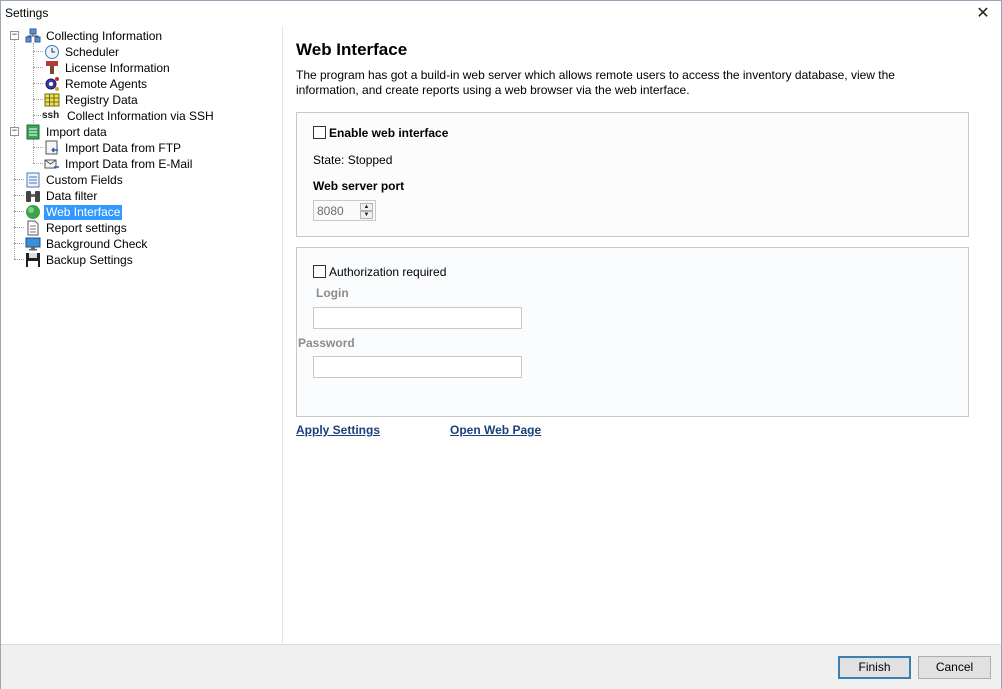 The image size is (1002, 689). I want to click on tree-item-label: Collecting Information, so click(104, 35).